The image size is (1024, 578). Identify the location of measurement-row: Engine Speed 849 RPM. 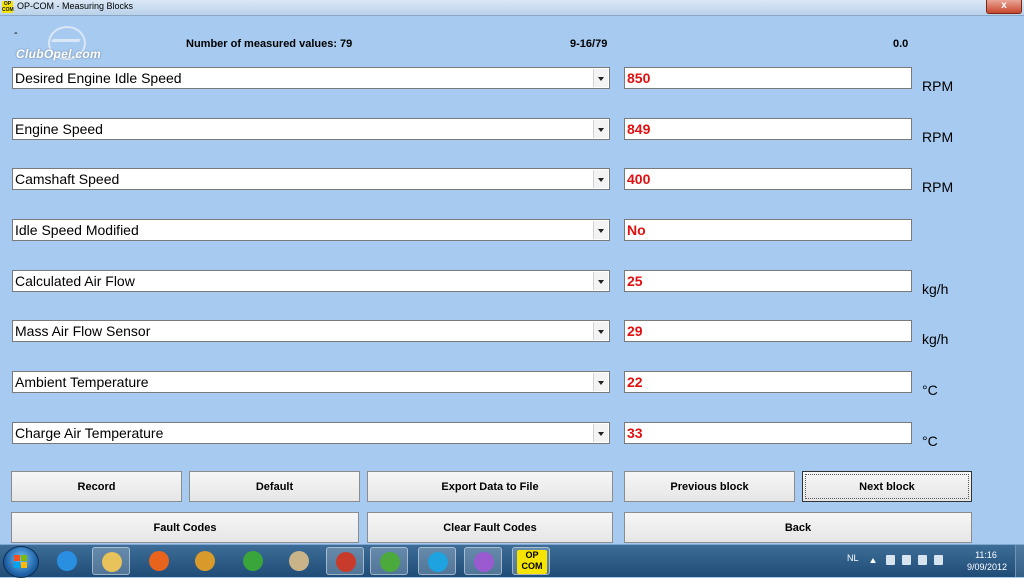
(512, 138).